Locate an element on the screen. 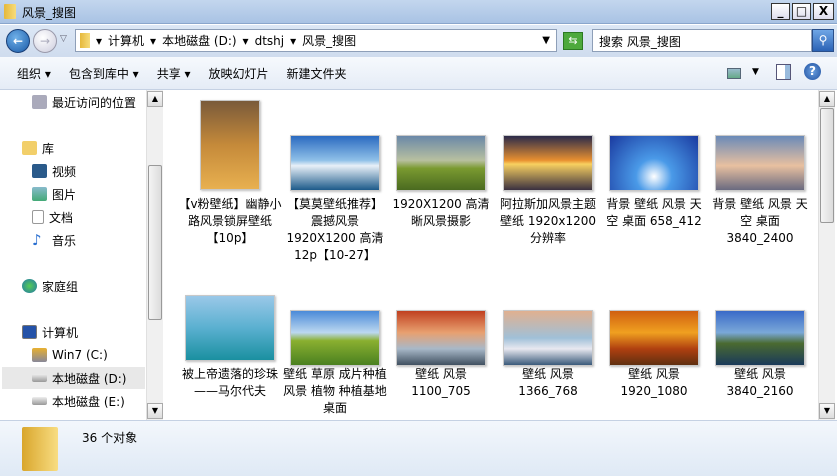  nav-label: 计算机 is located at coordinates (60, 332).